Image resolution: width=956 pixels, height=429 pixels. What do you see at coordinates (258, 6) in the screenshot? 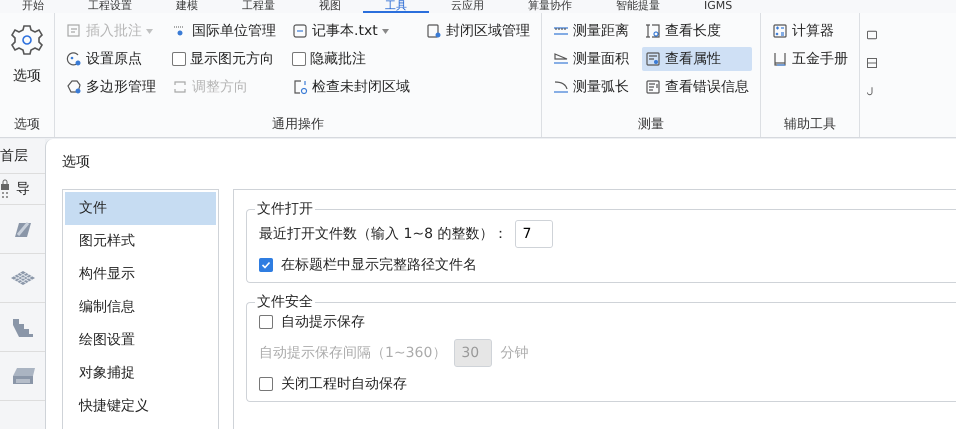
I see `ribbon-tab: 工程量` at bounding box center [258, 6].